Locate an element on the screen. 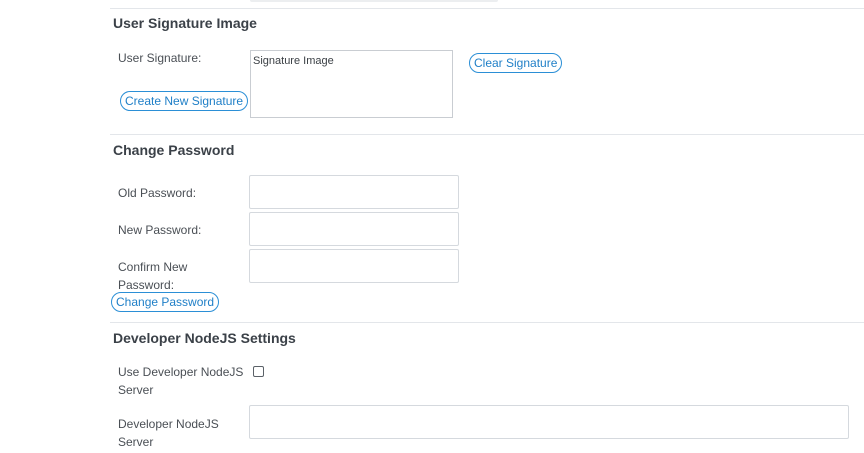 The height and width of the screenshot is (453, 864). clear-signature-button: Clear Signature is located at coordinates (516, 63).